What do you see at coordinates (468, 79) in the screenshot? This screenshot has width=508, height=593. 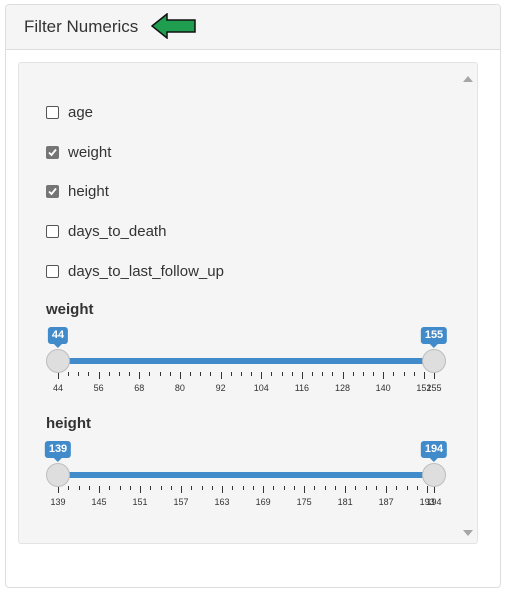 I see `scroll-up-arrow-icon` at bounding box center [468, 79].